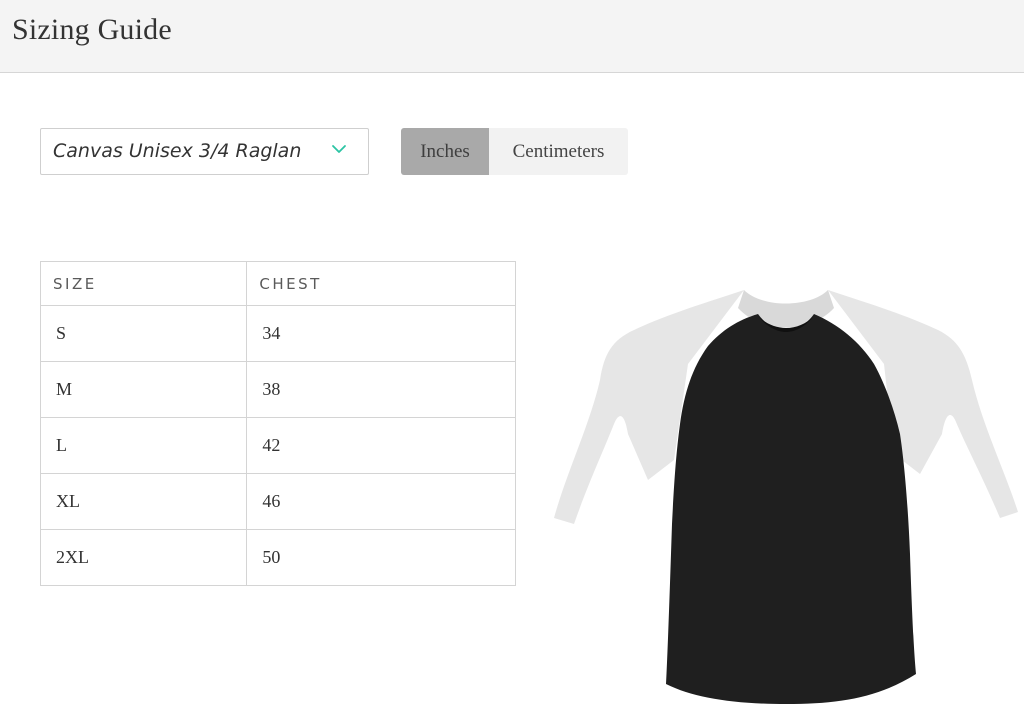 The image size is (1024, 727). What do you see at coordinates (177, 151) in the screenshot?
I see `product-select-value: Canvas Unisex 3/4 Raglan` at bounding box center [177, 151].